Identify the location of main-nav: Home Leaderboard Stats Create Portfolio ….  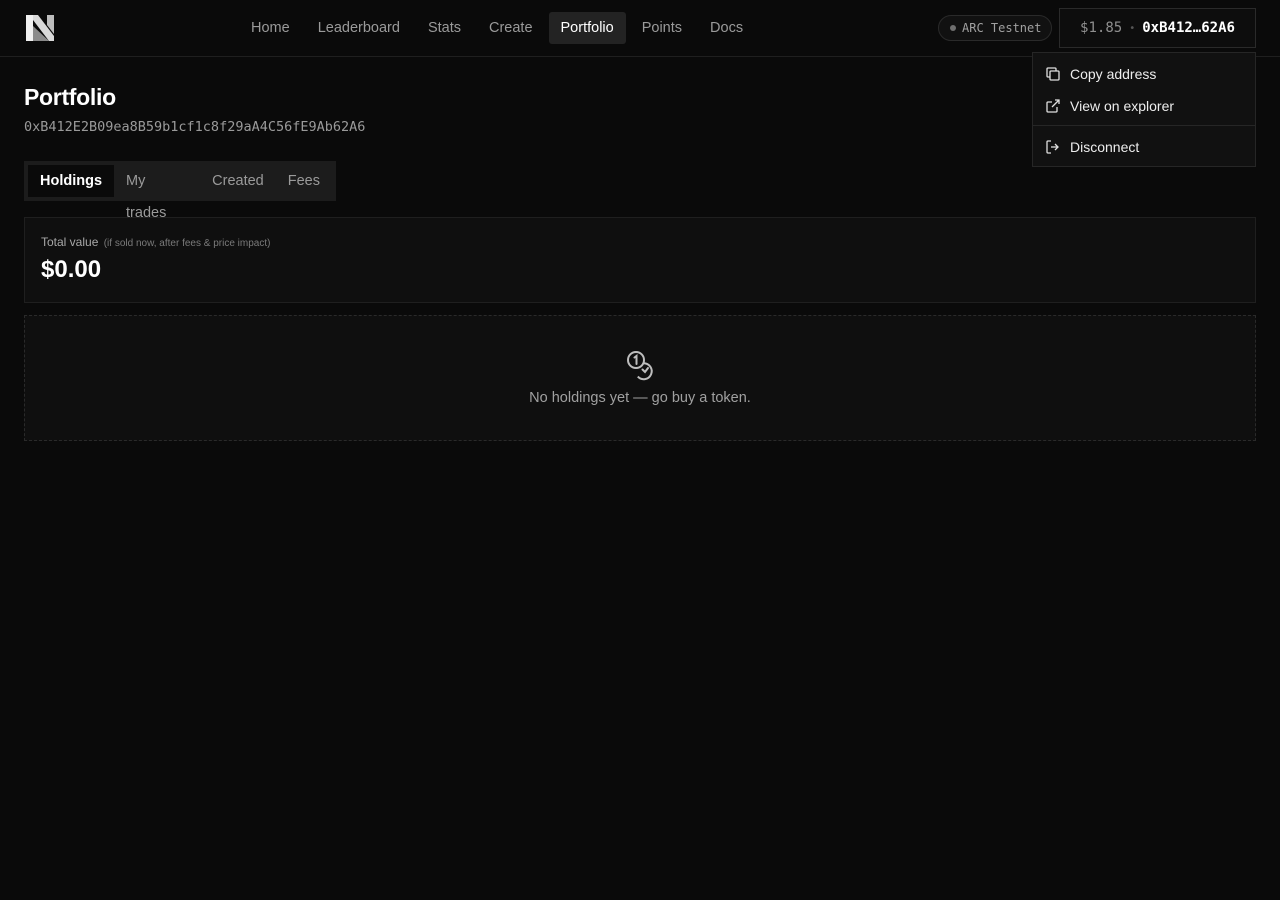
(497, 28).